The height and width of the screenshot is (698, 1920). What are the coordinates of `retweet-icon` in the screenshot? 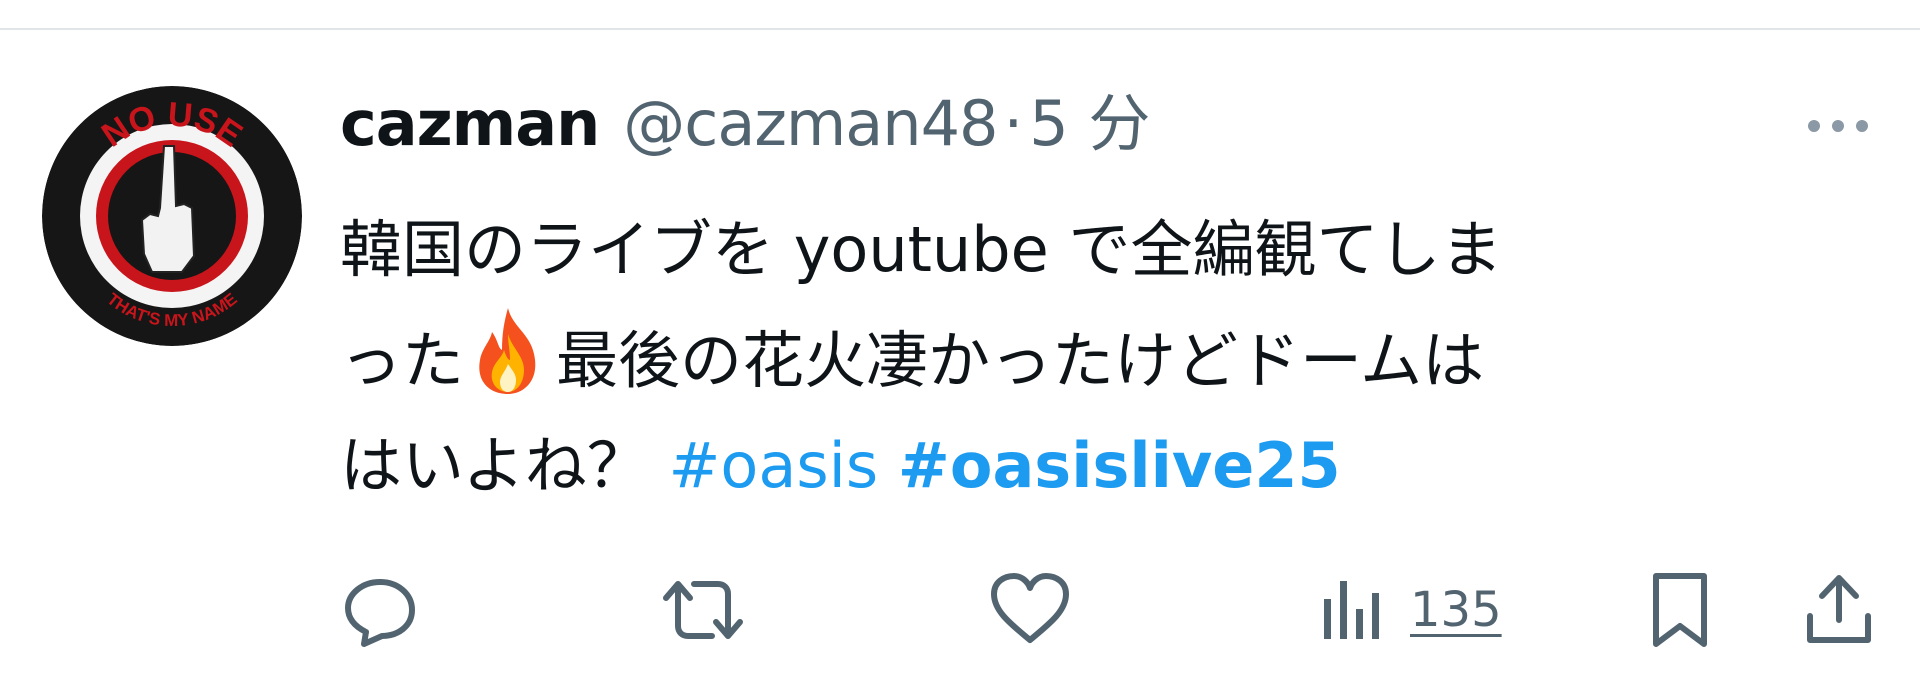 It's located at (703, 610).